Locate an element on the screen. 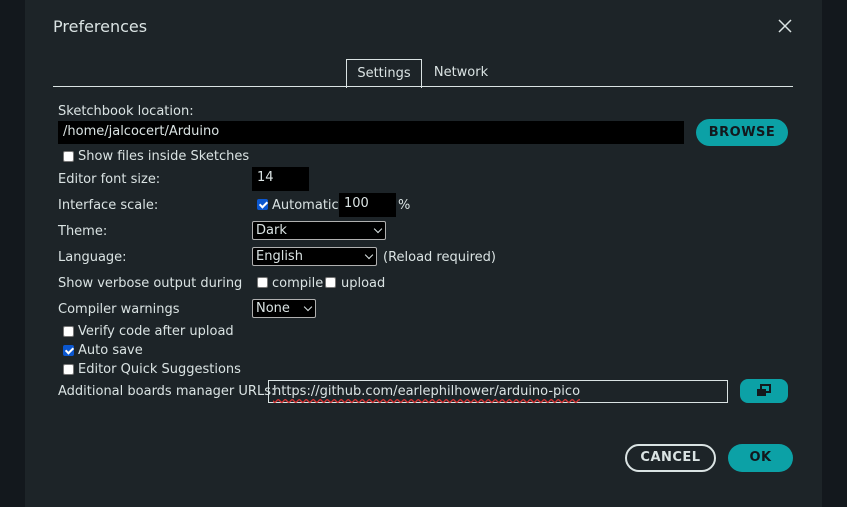 Image resolution: width=847 pixels, height=507 pixels. sketchbook-label: Sketchbook location: is located at coordinates (126, 111).